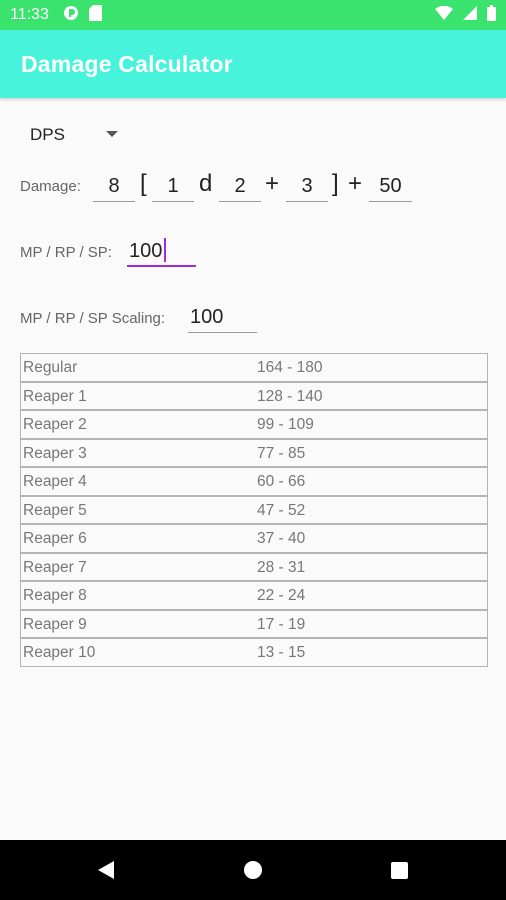 The height and width of the screenshot is (900, 506). What do you see at coordinates (29, 14) in the screenshot?
I see `status-time: 11:33` at bounding box center [29, 14].